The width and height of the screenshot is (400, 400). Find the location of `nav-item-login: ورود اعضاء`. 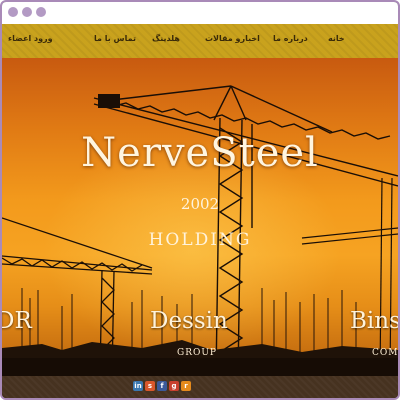

nav-item-login: ورود اعضاء is located at coordinates (30, 38).